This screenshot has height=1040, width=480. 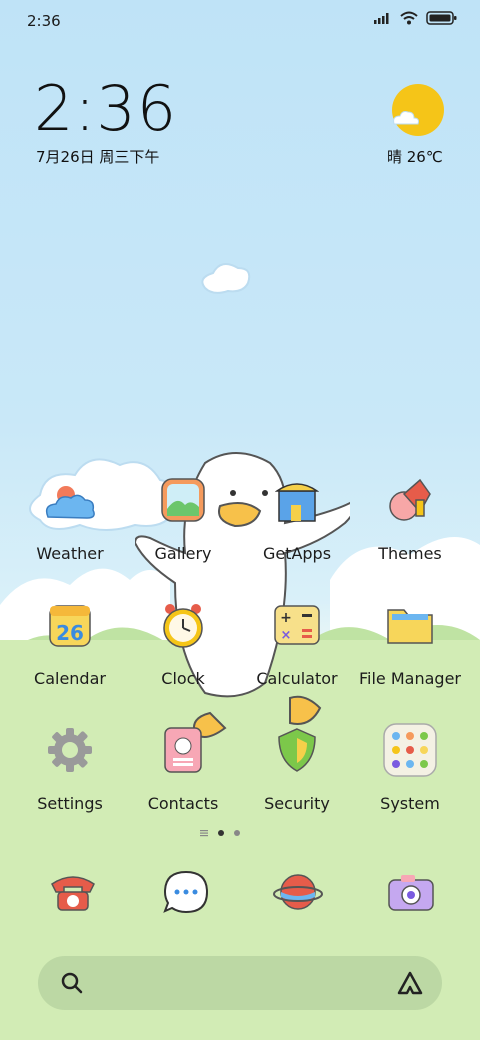 I want to click on page-indicator, so click(x=220, y=833).